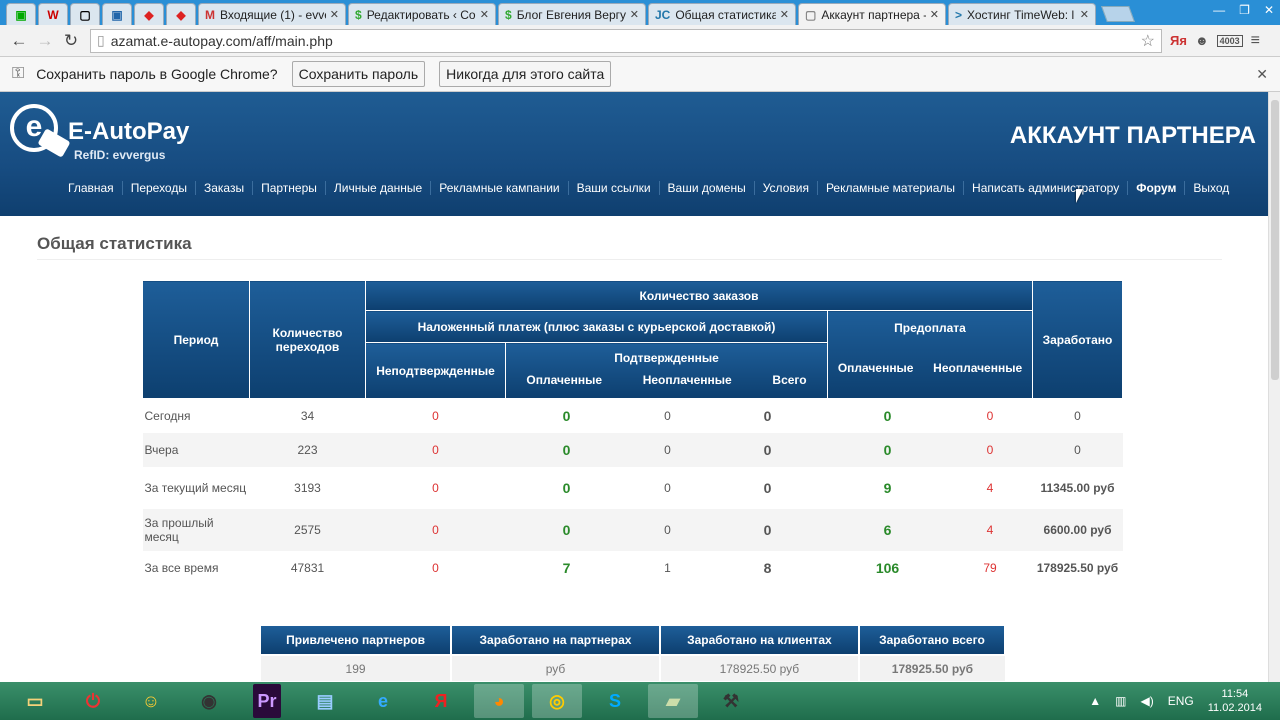 This screenshot has height=720, width=1280. Describe the element at coordinates (1275, 240) in the screenshot. I see `scrollbar-thumb` at that location.